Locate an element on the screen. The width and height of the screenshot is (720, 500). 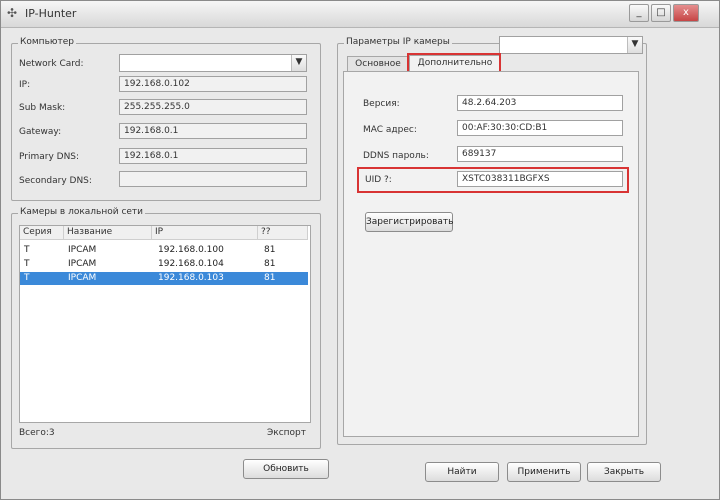
cameras-group-legend: Камеры в локальной сети is located at coordinates (82, 212).